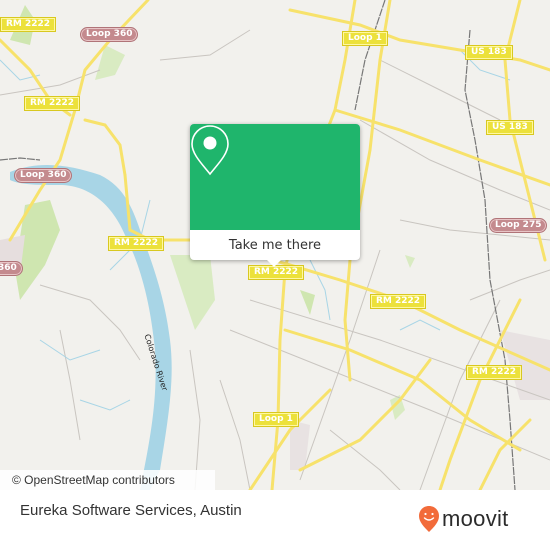 Image resolution: width=550 pixels, height=550 pixels. What do you see at coordinates (475, 518) in the screenshot?
I see `moovit-wordmark: moovit` at bounding box center [475, 518].